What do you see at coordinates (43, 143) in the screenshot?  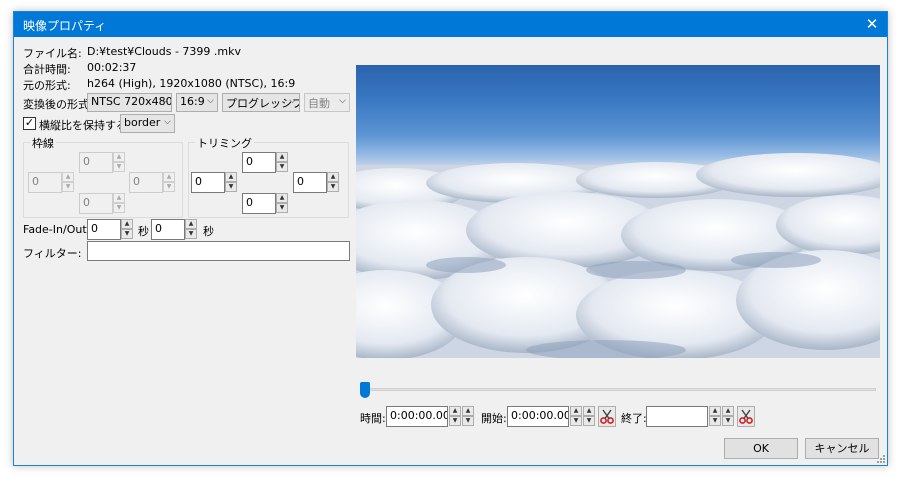 I see `border-group-title: 枠線` at bounding box center [43, 143].